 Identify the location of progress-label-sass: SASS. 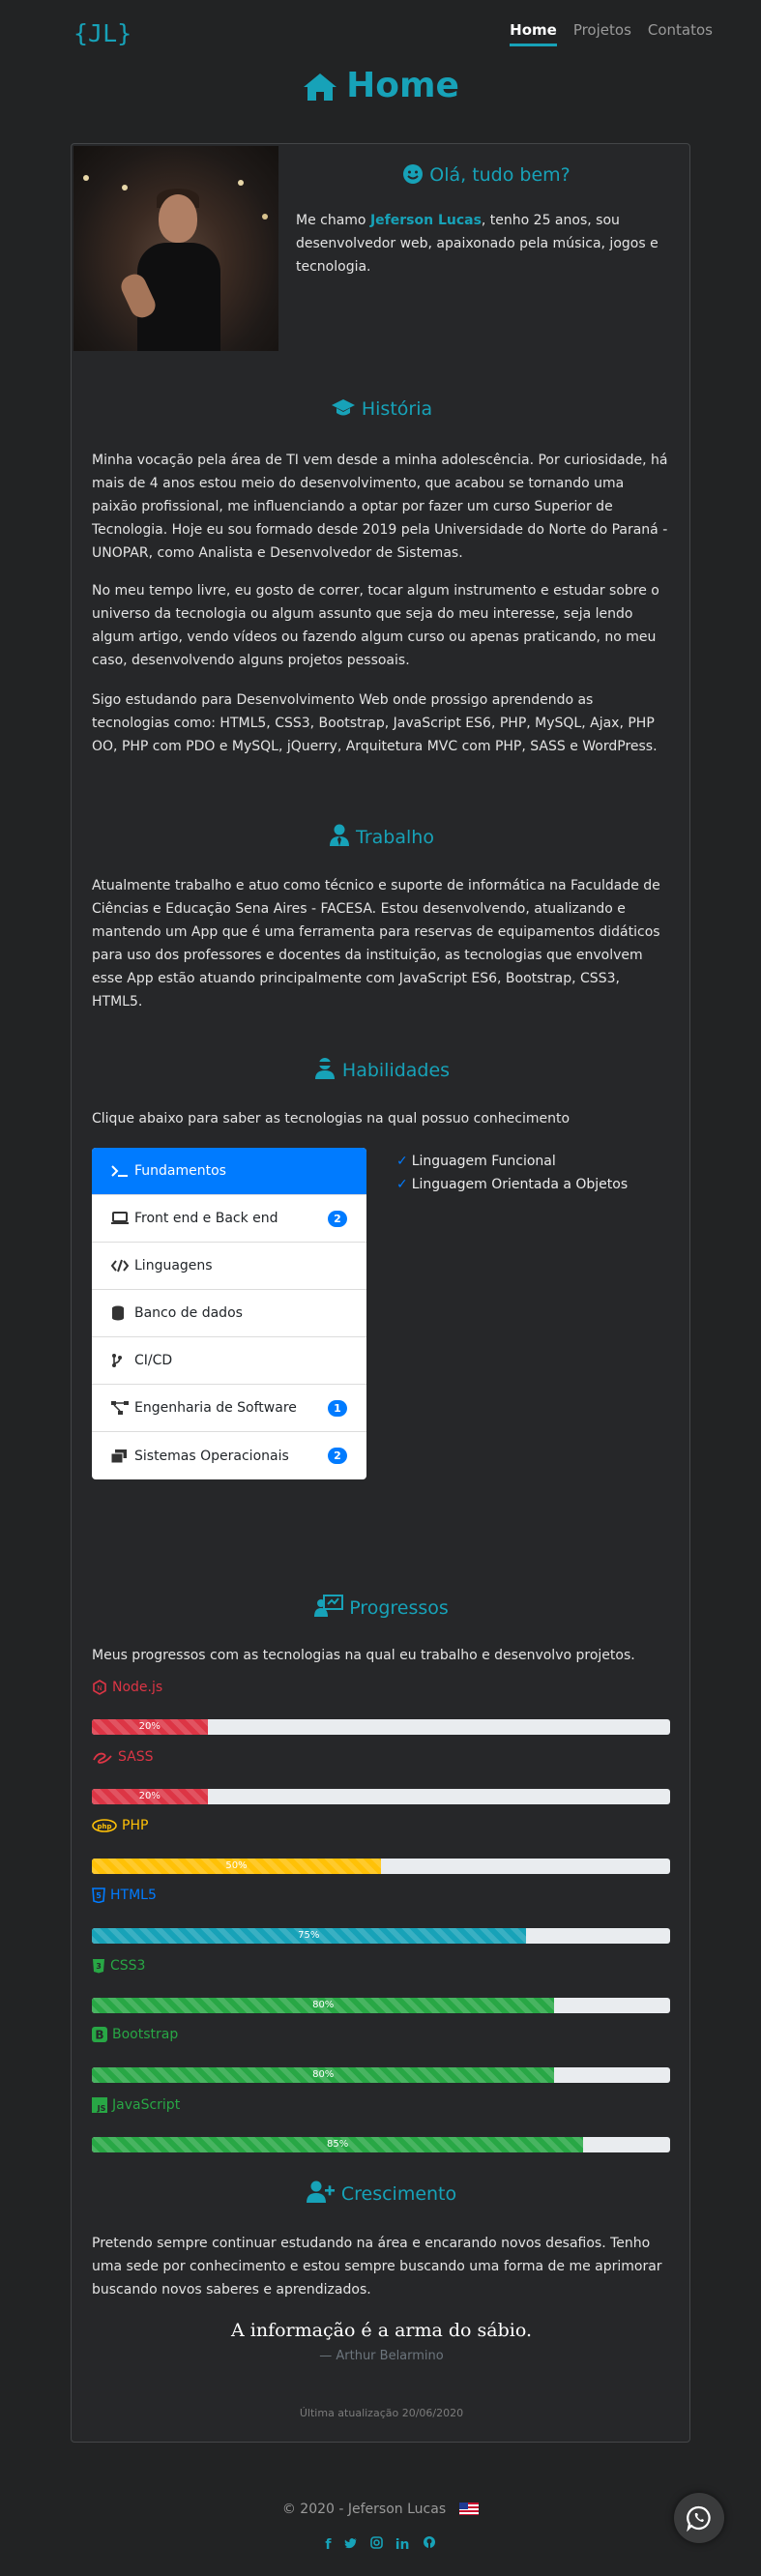
(123, 1757).